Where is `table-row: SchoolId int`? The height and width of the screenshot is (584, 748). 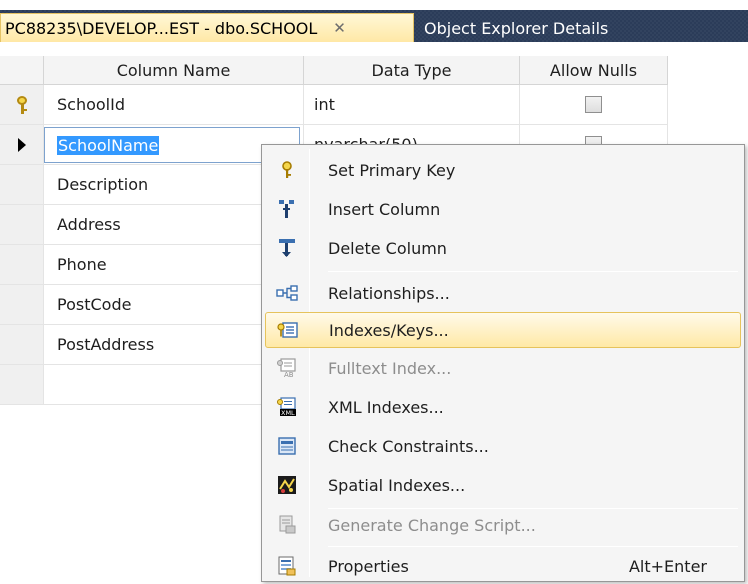 table-row: SchoolId int is located at coordinates (334, 105).